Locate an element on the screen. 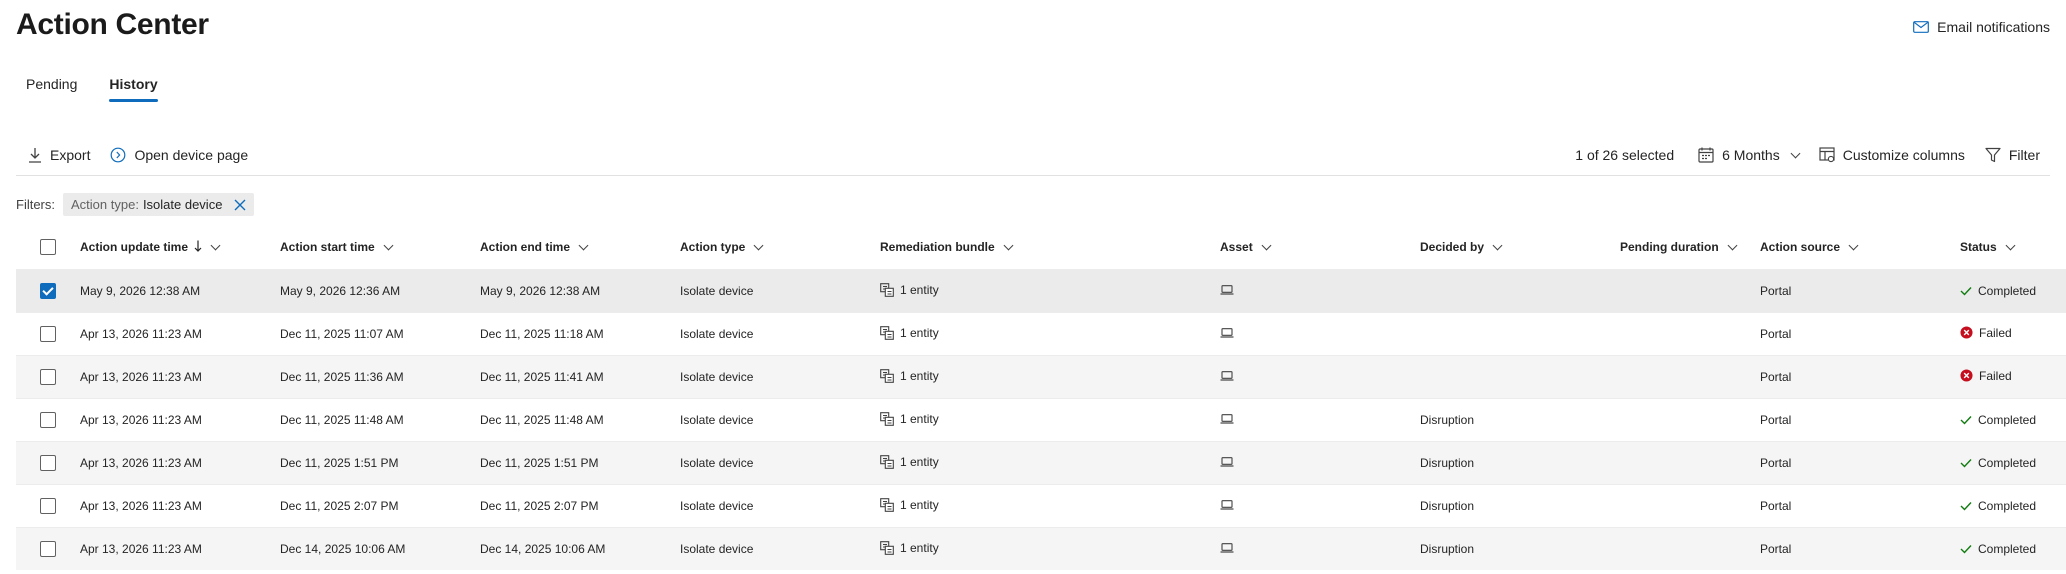 The width and height of the screenshot is (2066, 574). tab-pending: Pending is located at coordinates (51, 85).